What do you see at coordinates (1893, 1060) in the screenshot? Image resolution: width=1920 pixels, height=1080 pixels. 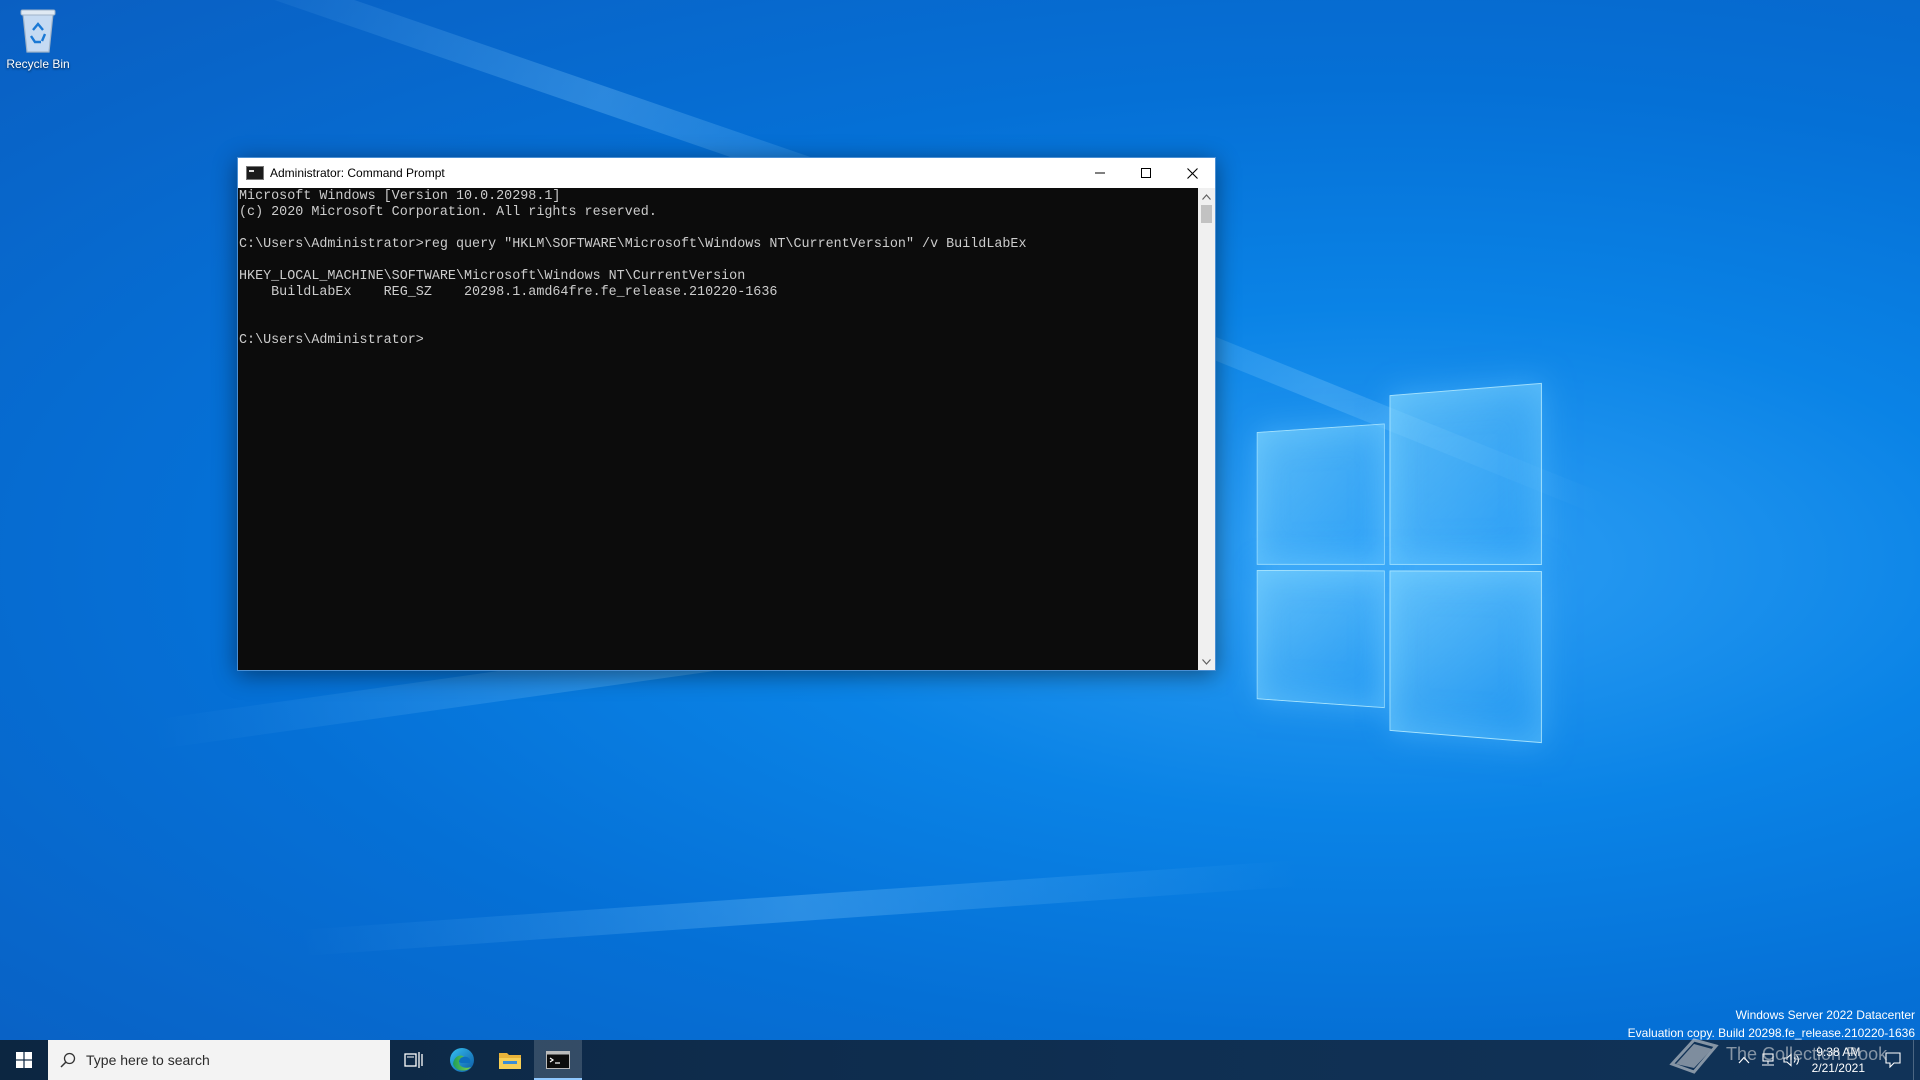 I see `notification-icon` at bounding box center [1893, 1060].